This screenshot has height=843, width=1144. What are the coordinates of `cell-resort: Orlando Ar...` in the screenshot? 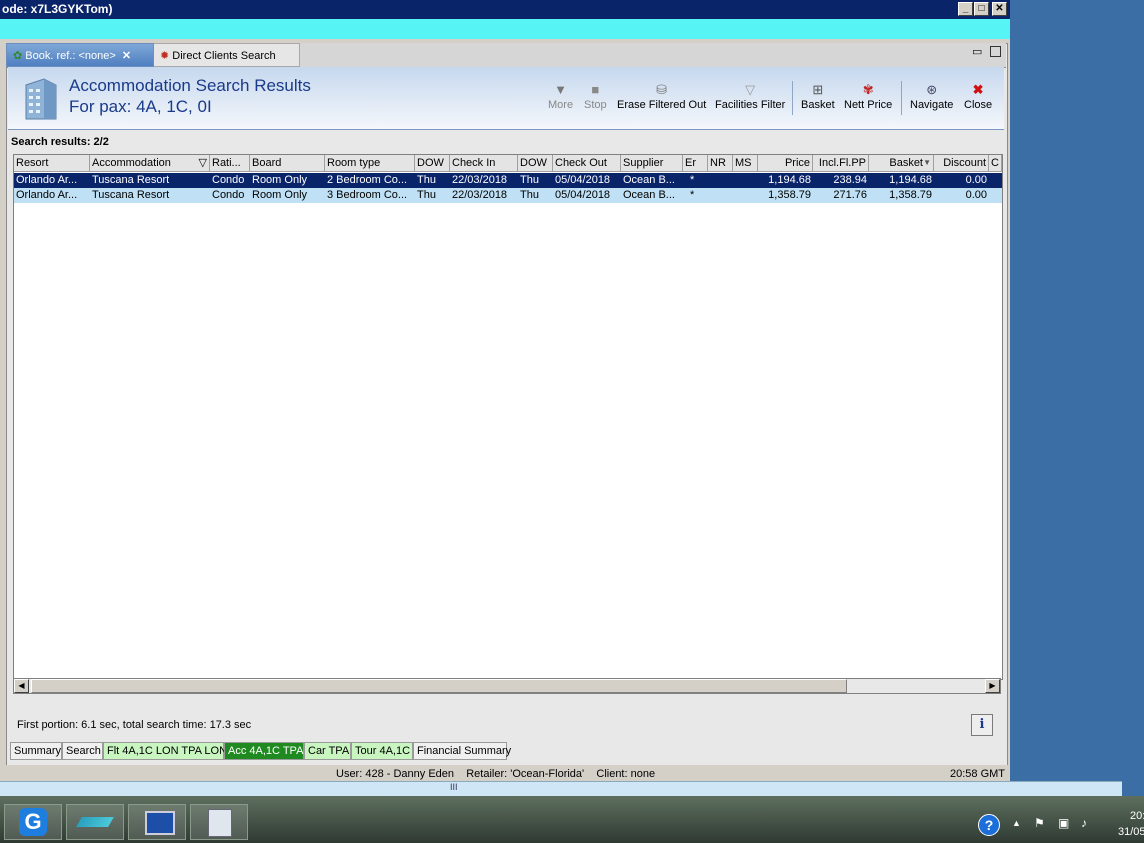 It's located at (47, 195).